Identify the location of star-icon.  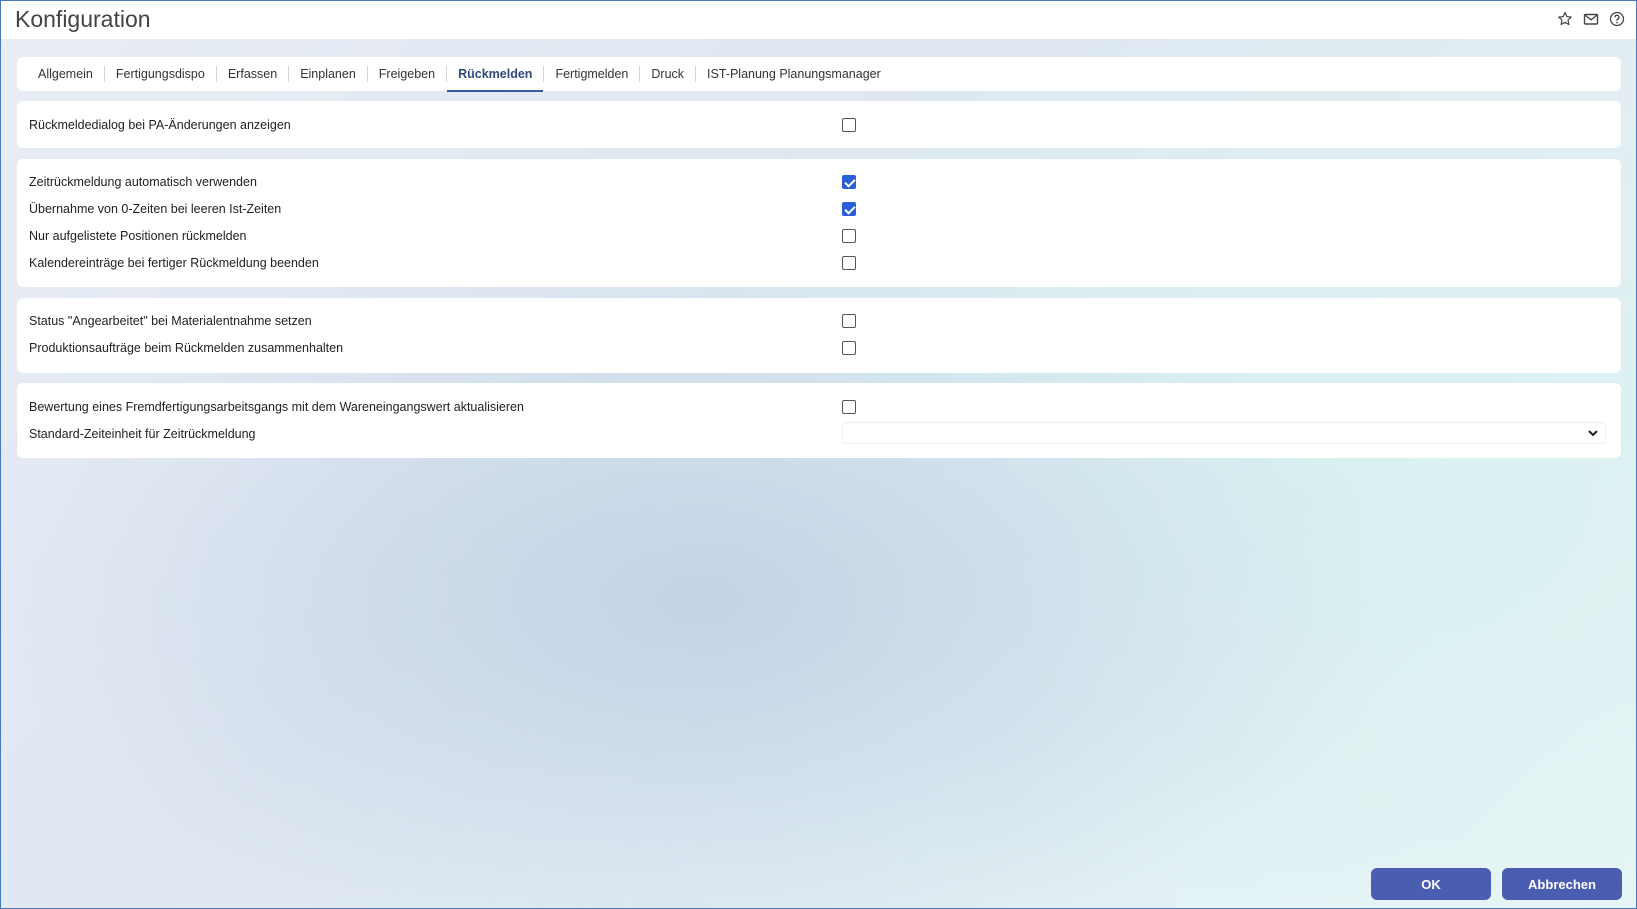
(1565, 19).